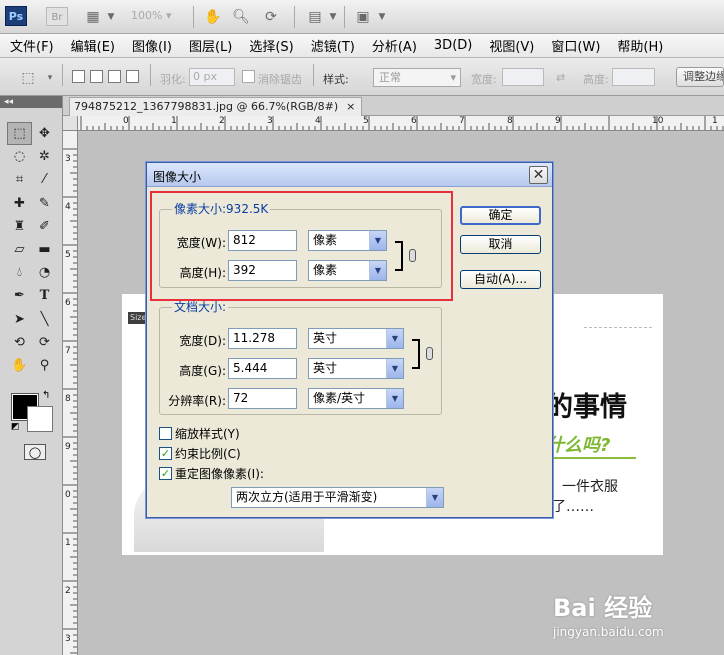 This screenshot has width=724, height=655. I want to click on height-label: 高度:, so click(596, 79).